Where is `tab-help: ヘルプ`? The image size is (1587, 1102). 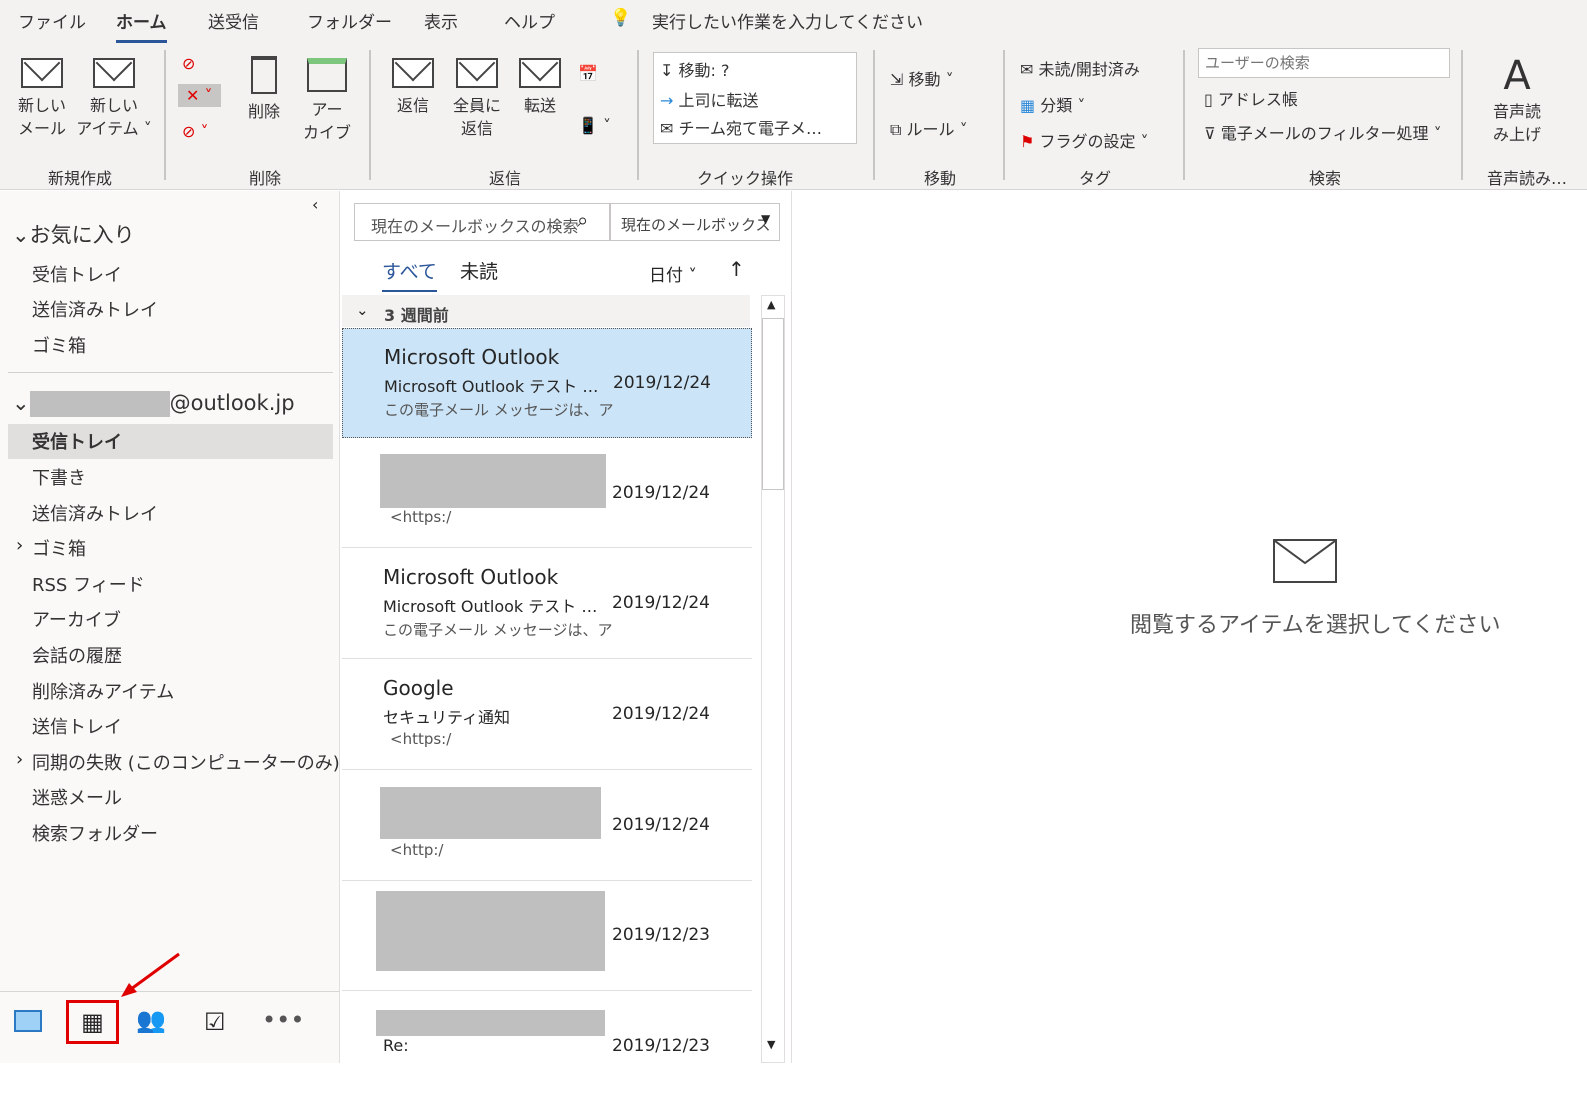
tab-help: ヘルプ is located at coordinates (529, 20).